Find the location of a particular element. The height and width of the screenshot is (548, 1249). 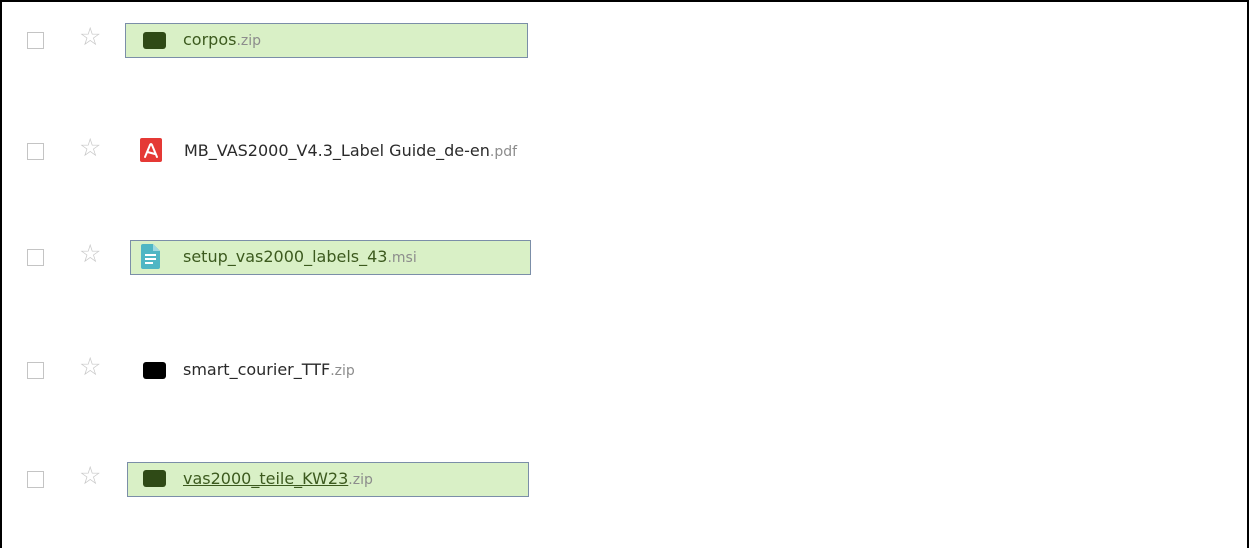

file-row: ☆ smart_courier_TTF.zip is located at coordinates (624, 372).